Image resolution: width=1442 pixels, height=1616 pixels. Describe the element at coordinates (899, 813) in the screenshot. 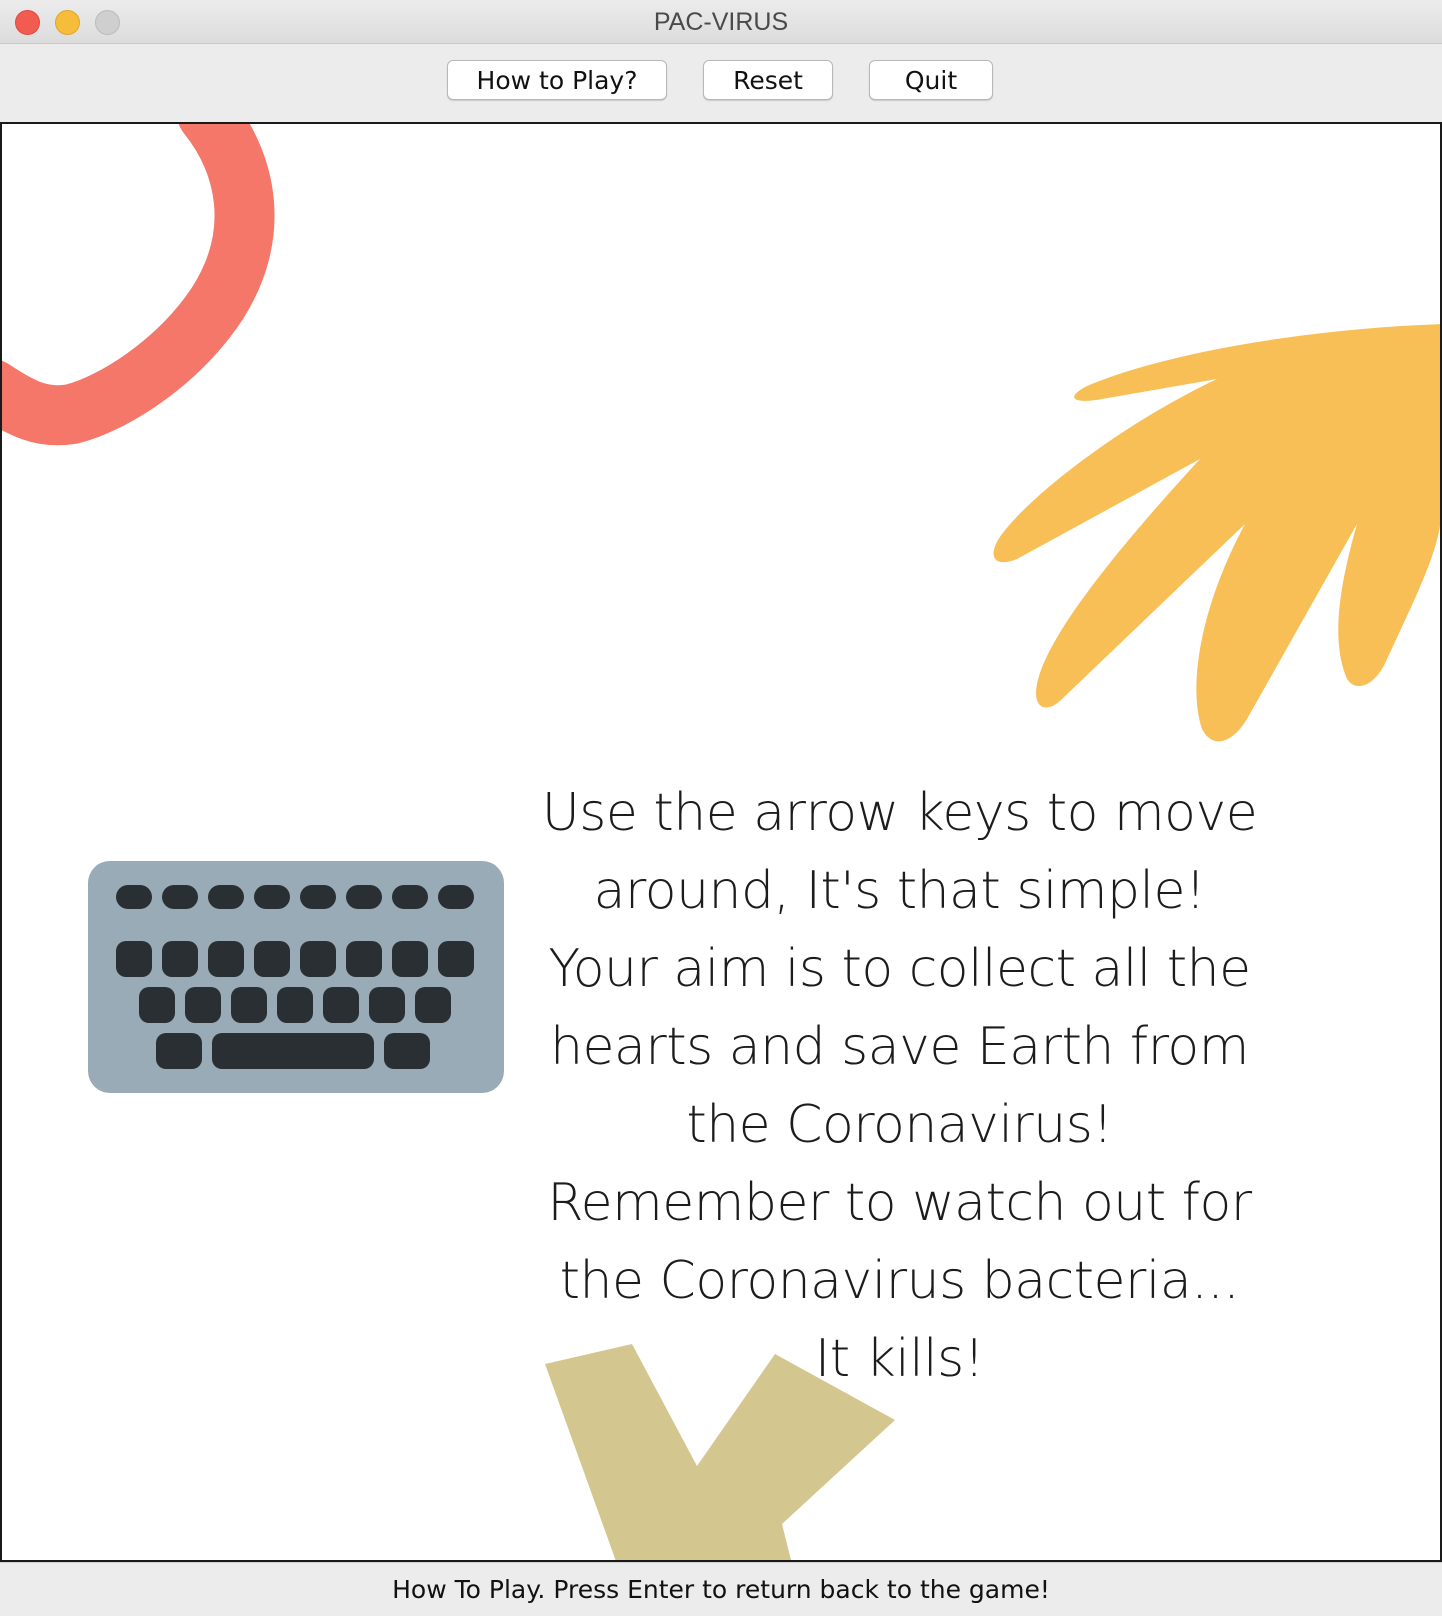

I see `instructions-line: Use the arrow keys to move` at that location.